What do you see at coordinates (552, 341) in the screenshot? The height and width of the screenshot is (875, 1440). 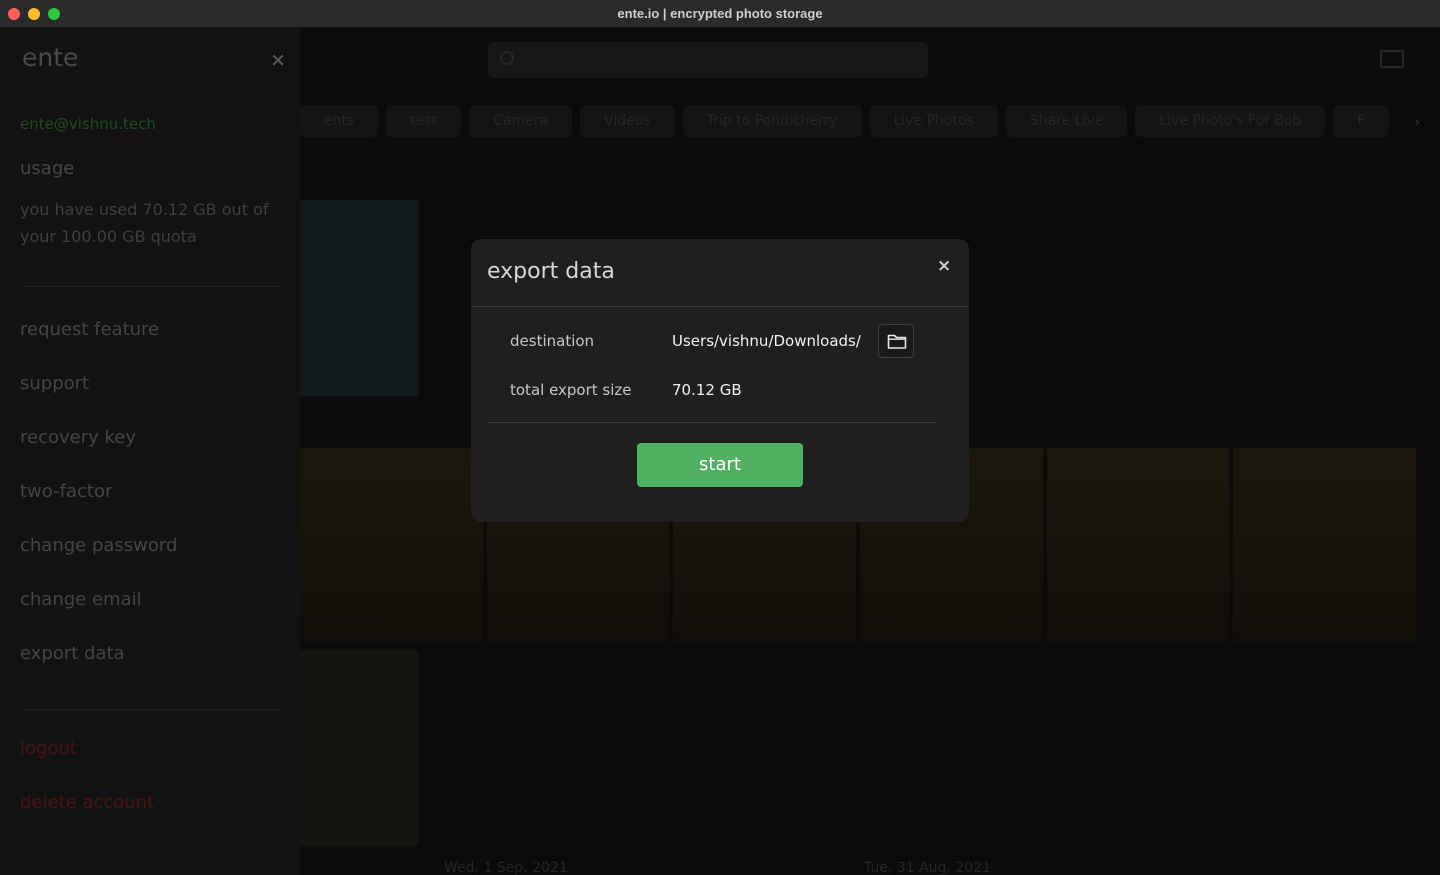 I see `destination-label: destination` at bounding box center [552, 341].